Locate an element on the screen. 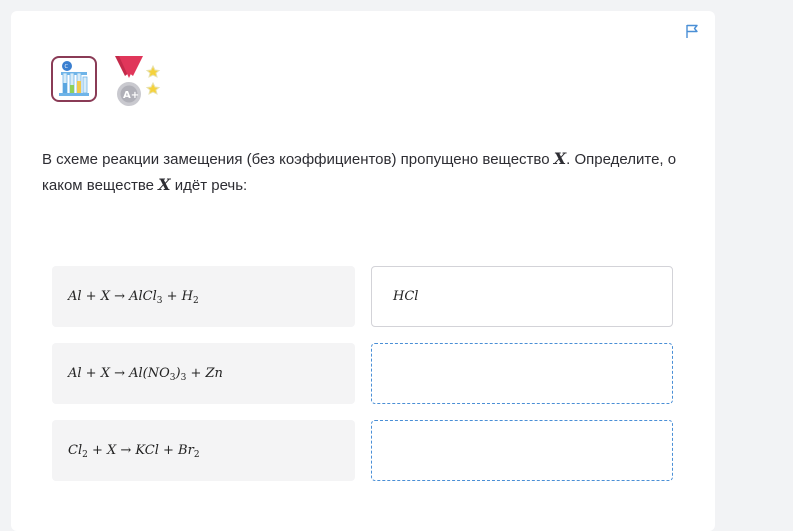 Image resolution: width=793 pixels, height=531 pixels. reaction-equation: Al + X → AlCl3 + H2 is located at coordinates (133, 296).